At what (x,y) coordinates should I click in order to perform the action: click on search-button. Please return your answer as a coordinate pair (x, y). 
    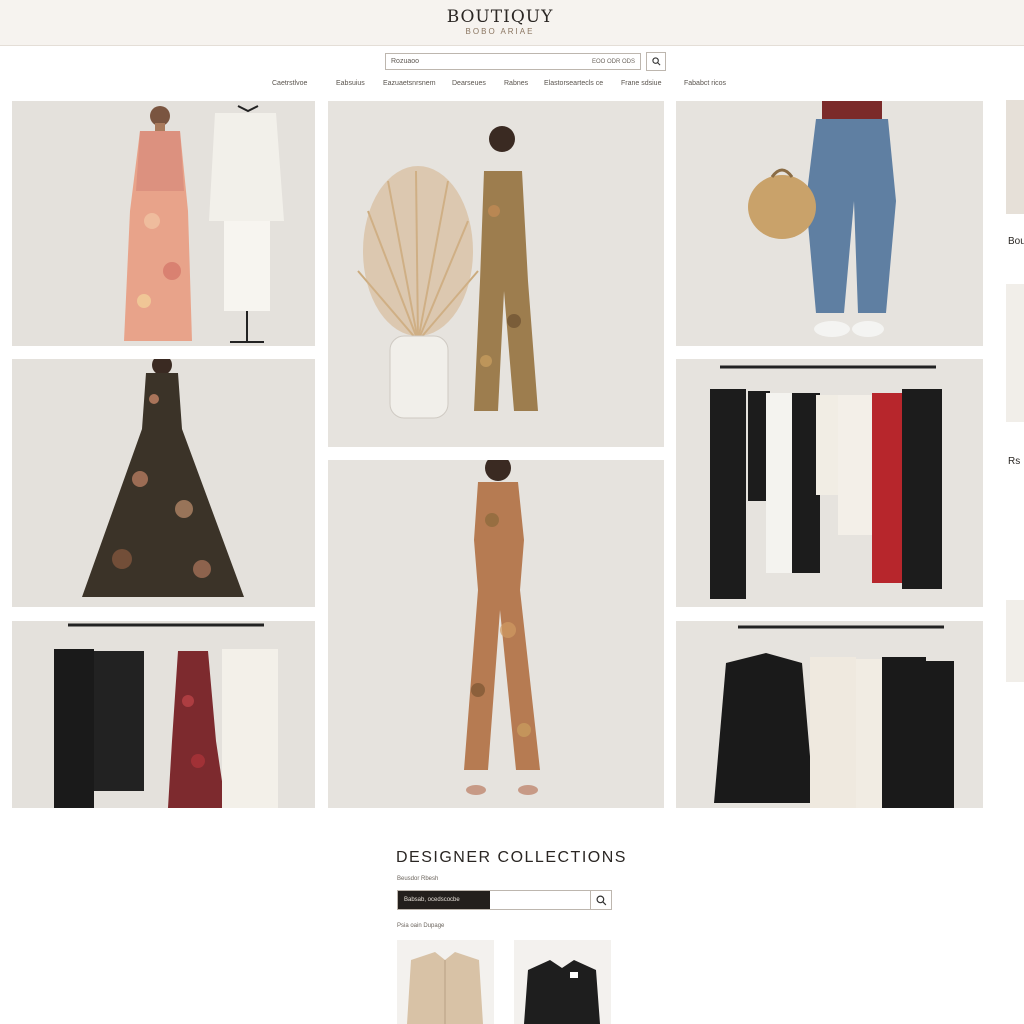
    Looking at the image, I should click on (656, 61).